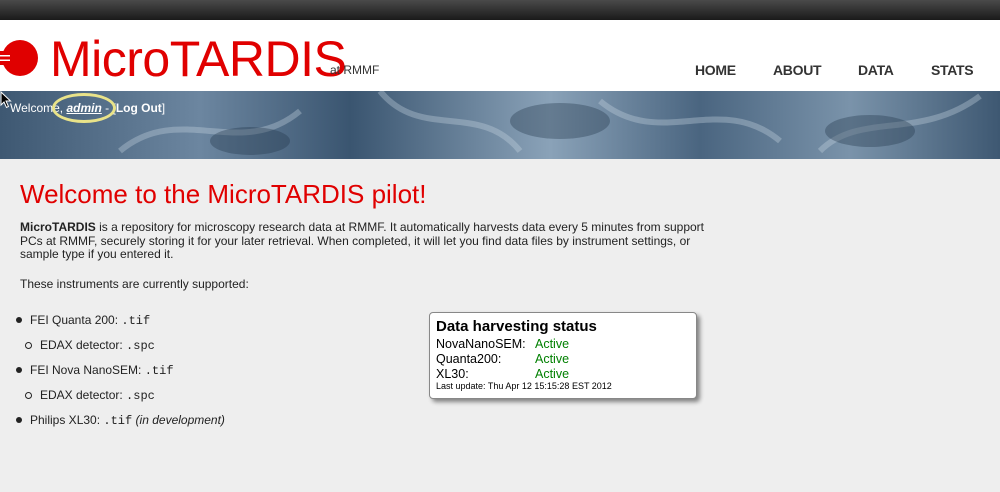 The height and width of the screenshot is (492, 1000). I want to click on instrument-label: FEI Nova NanoSEM:, so click(87, 370).